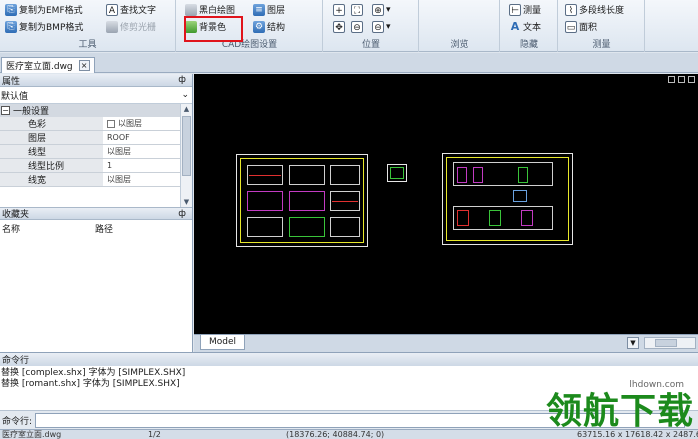  What do you see at coordinates (112, 9) in the screenshot?
I see `find-text-icon: A` at bounding box center [112, 9].